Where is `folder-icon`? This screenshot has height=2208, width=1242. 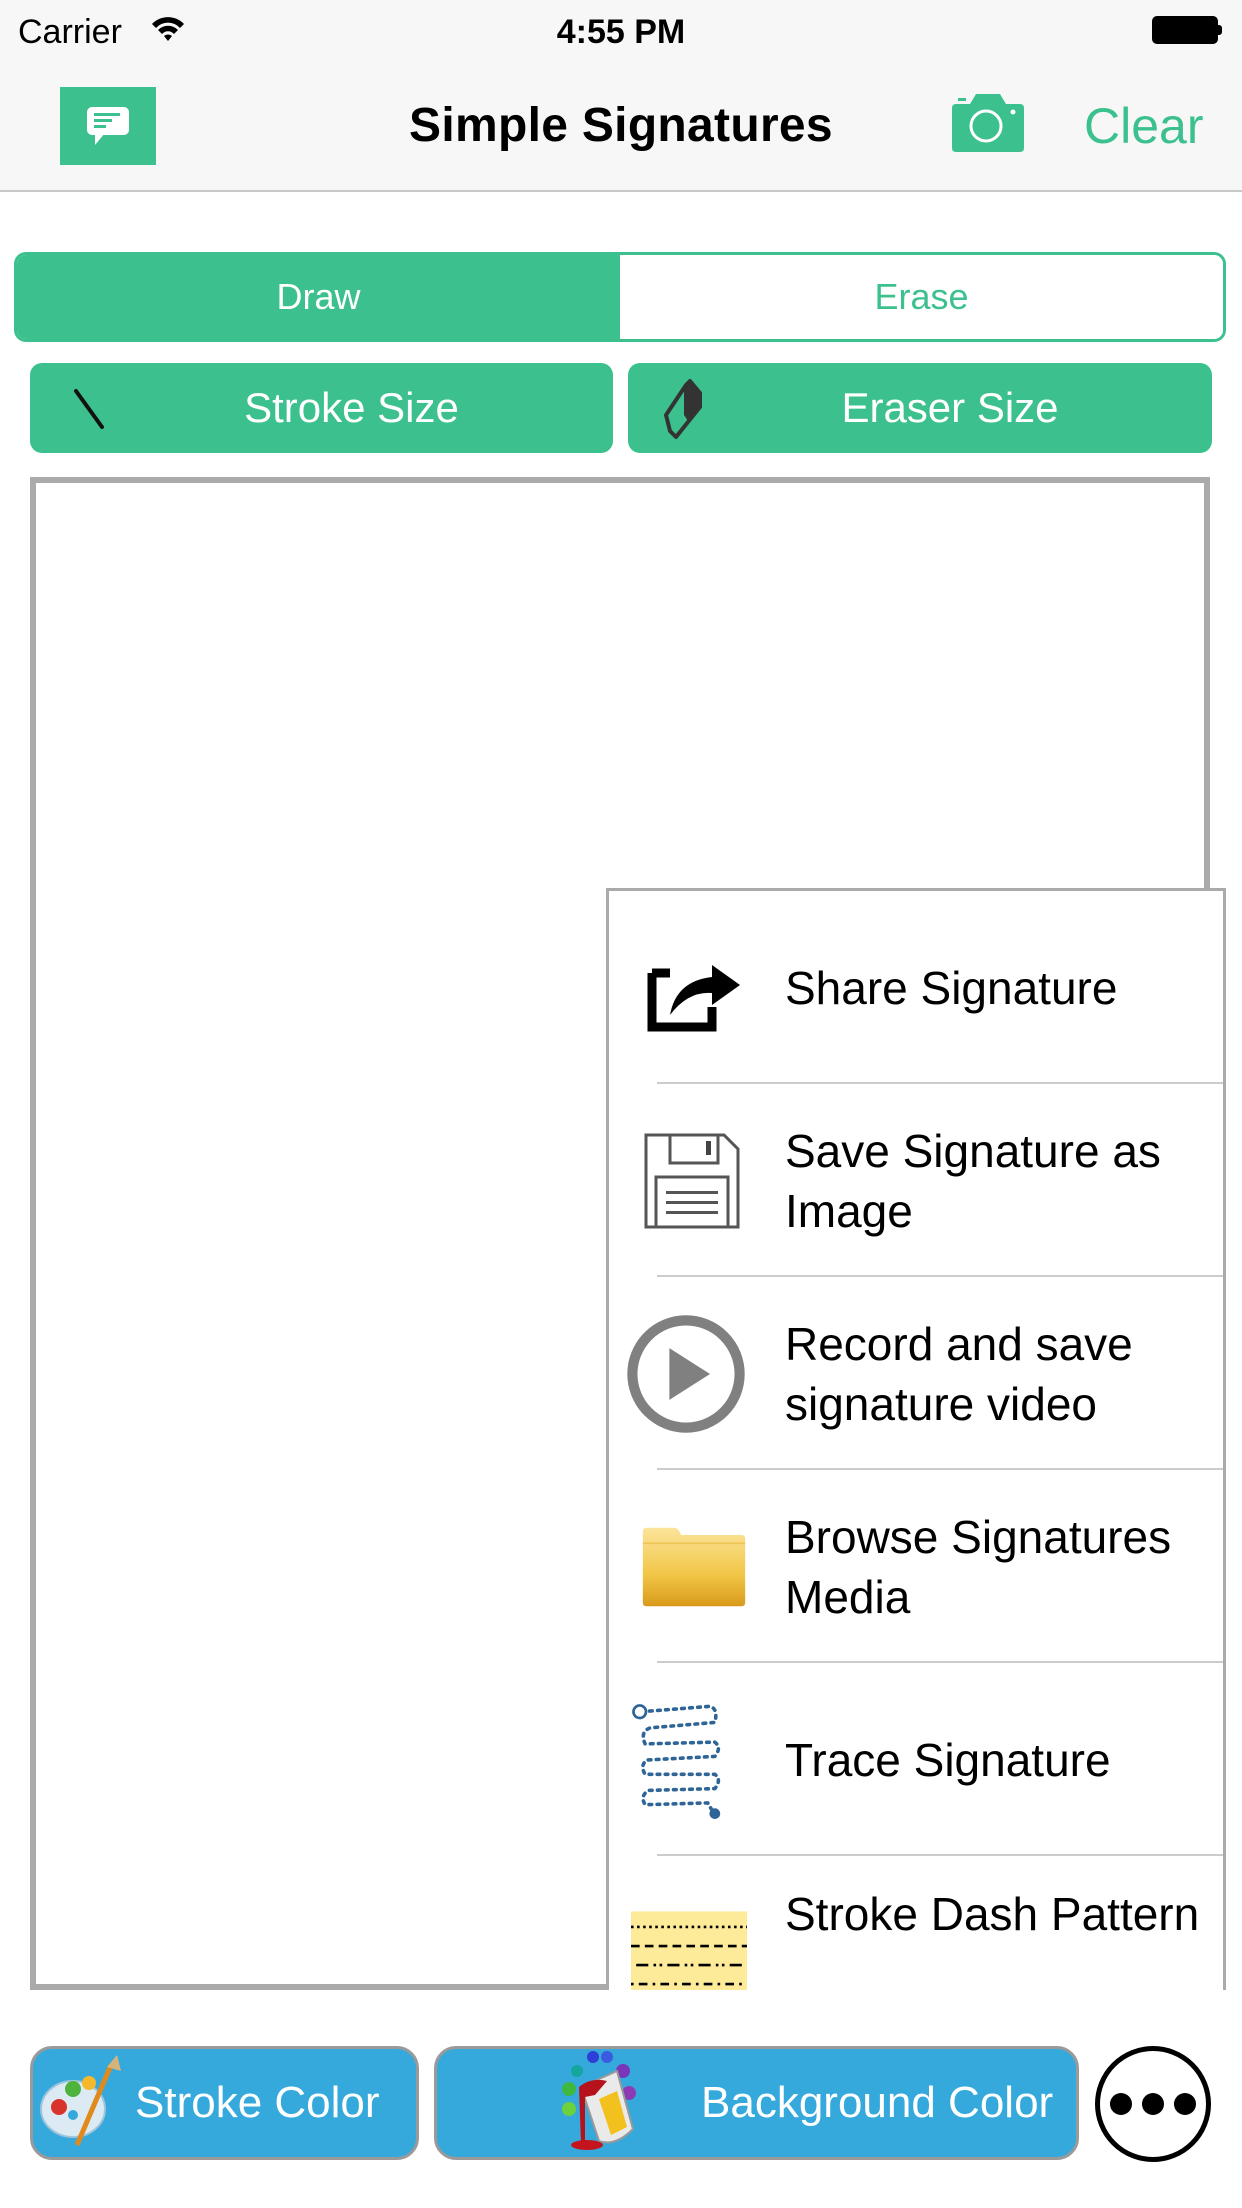
folder-icon is located at coordinates (694, 1566).